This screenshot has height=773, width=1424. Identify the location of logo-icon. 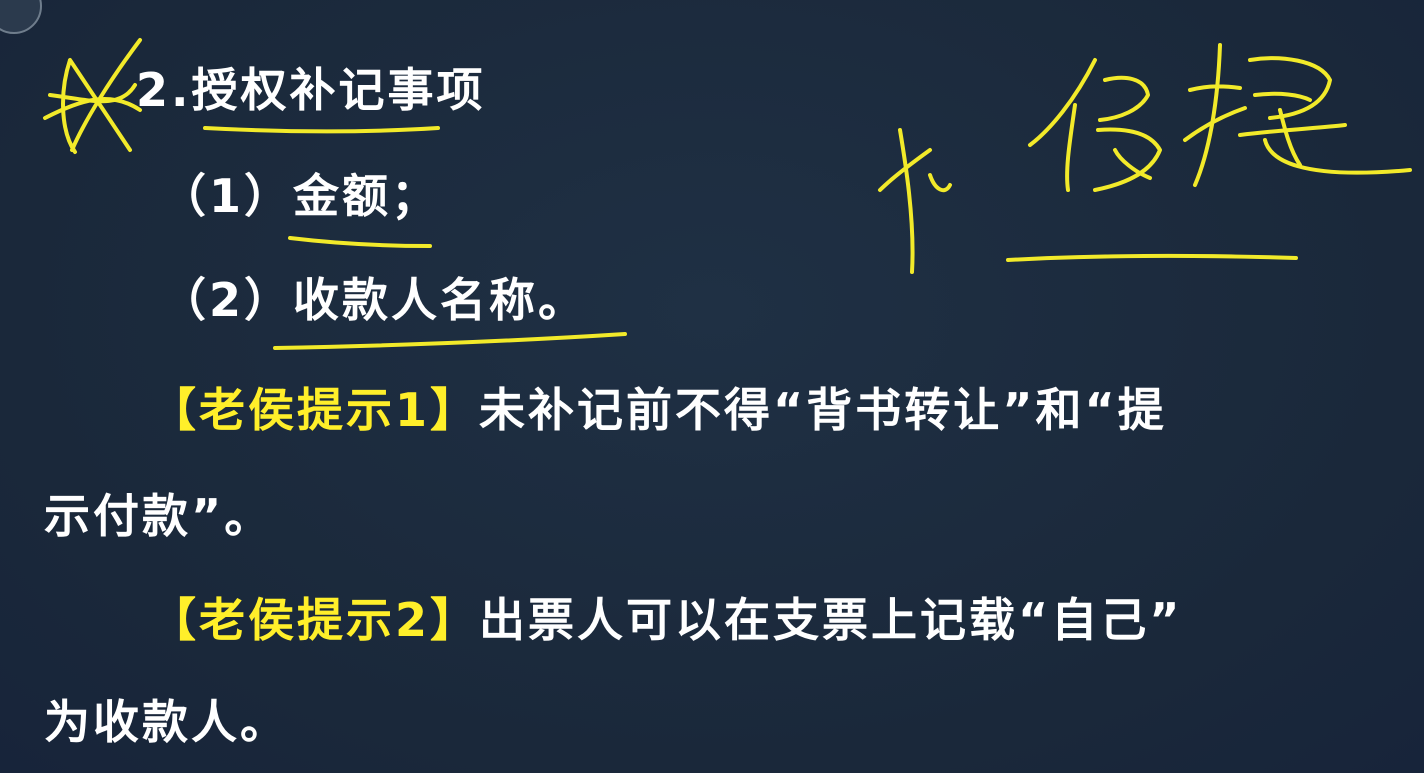
(21, 17).